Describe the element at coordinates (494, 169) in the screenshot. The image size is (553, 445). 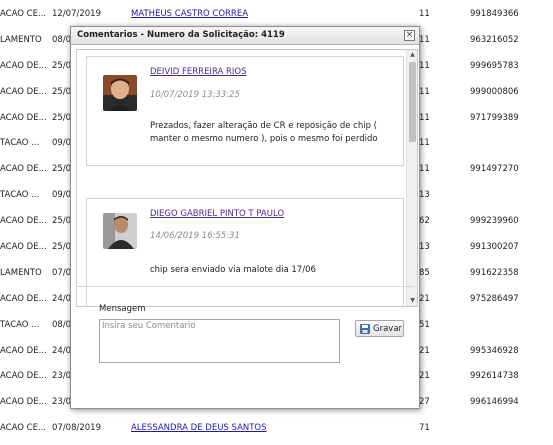
I see `phone-number-cell: 991497270` at that location.